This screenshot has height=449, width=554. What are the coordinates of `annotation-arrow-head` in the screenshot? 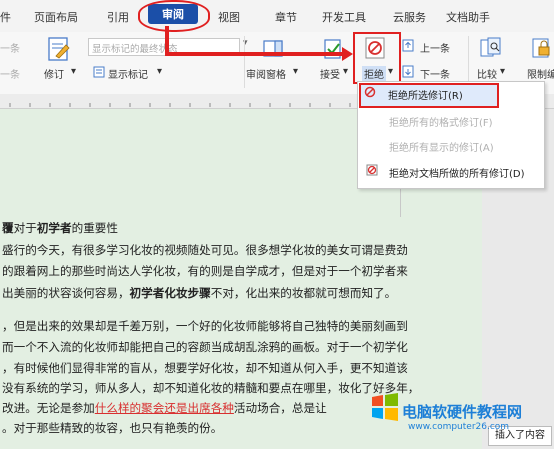 It's located at (347, 54).